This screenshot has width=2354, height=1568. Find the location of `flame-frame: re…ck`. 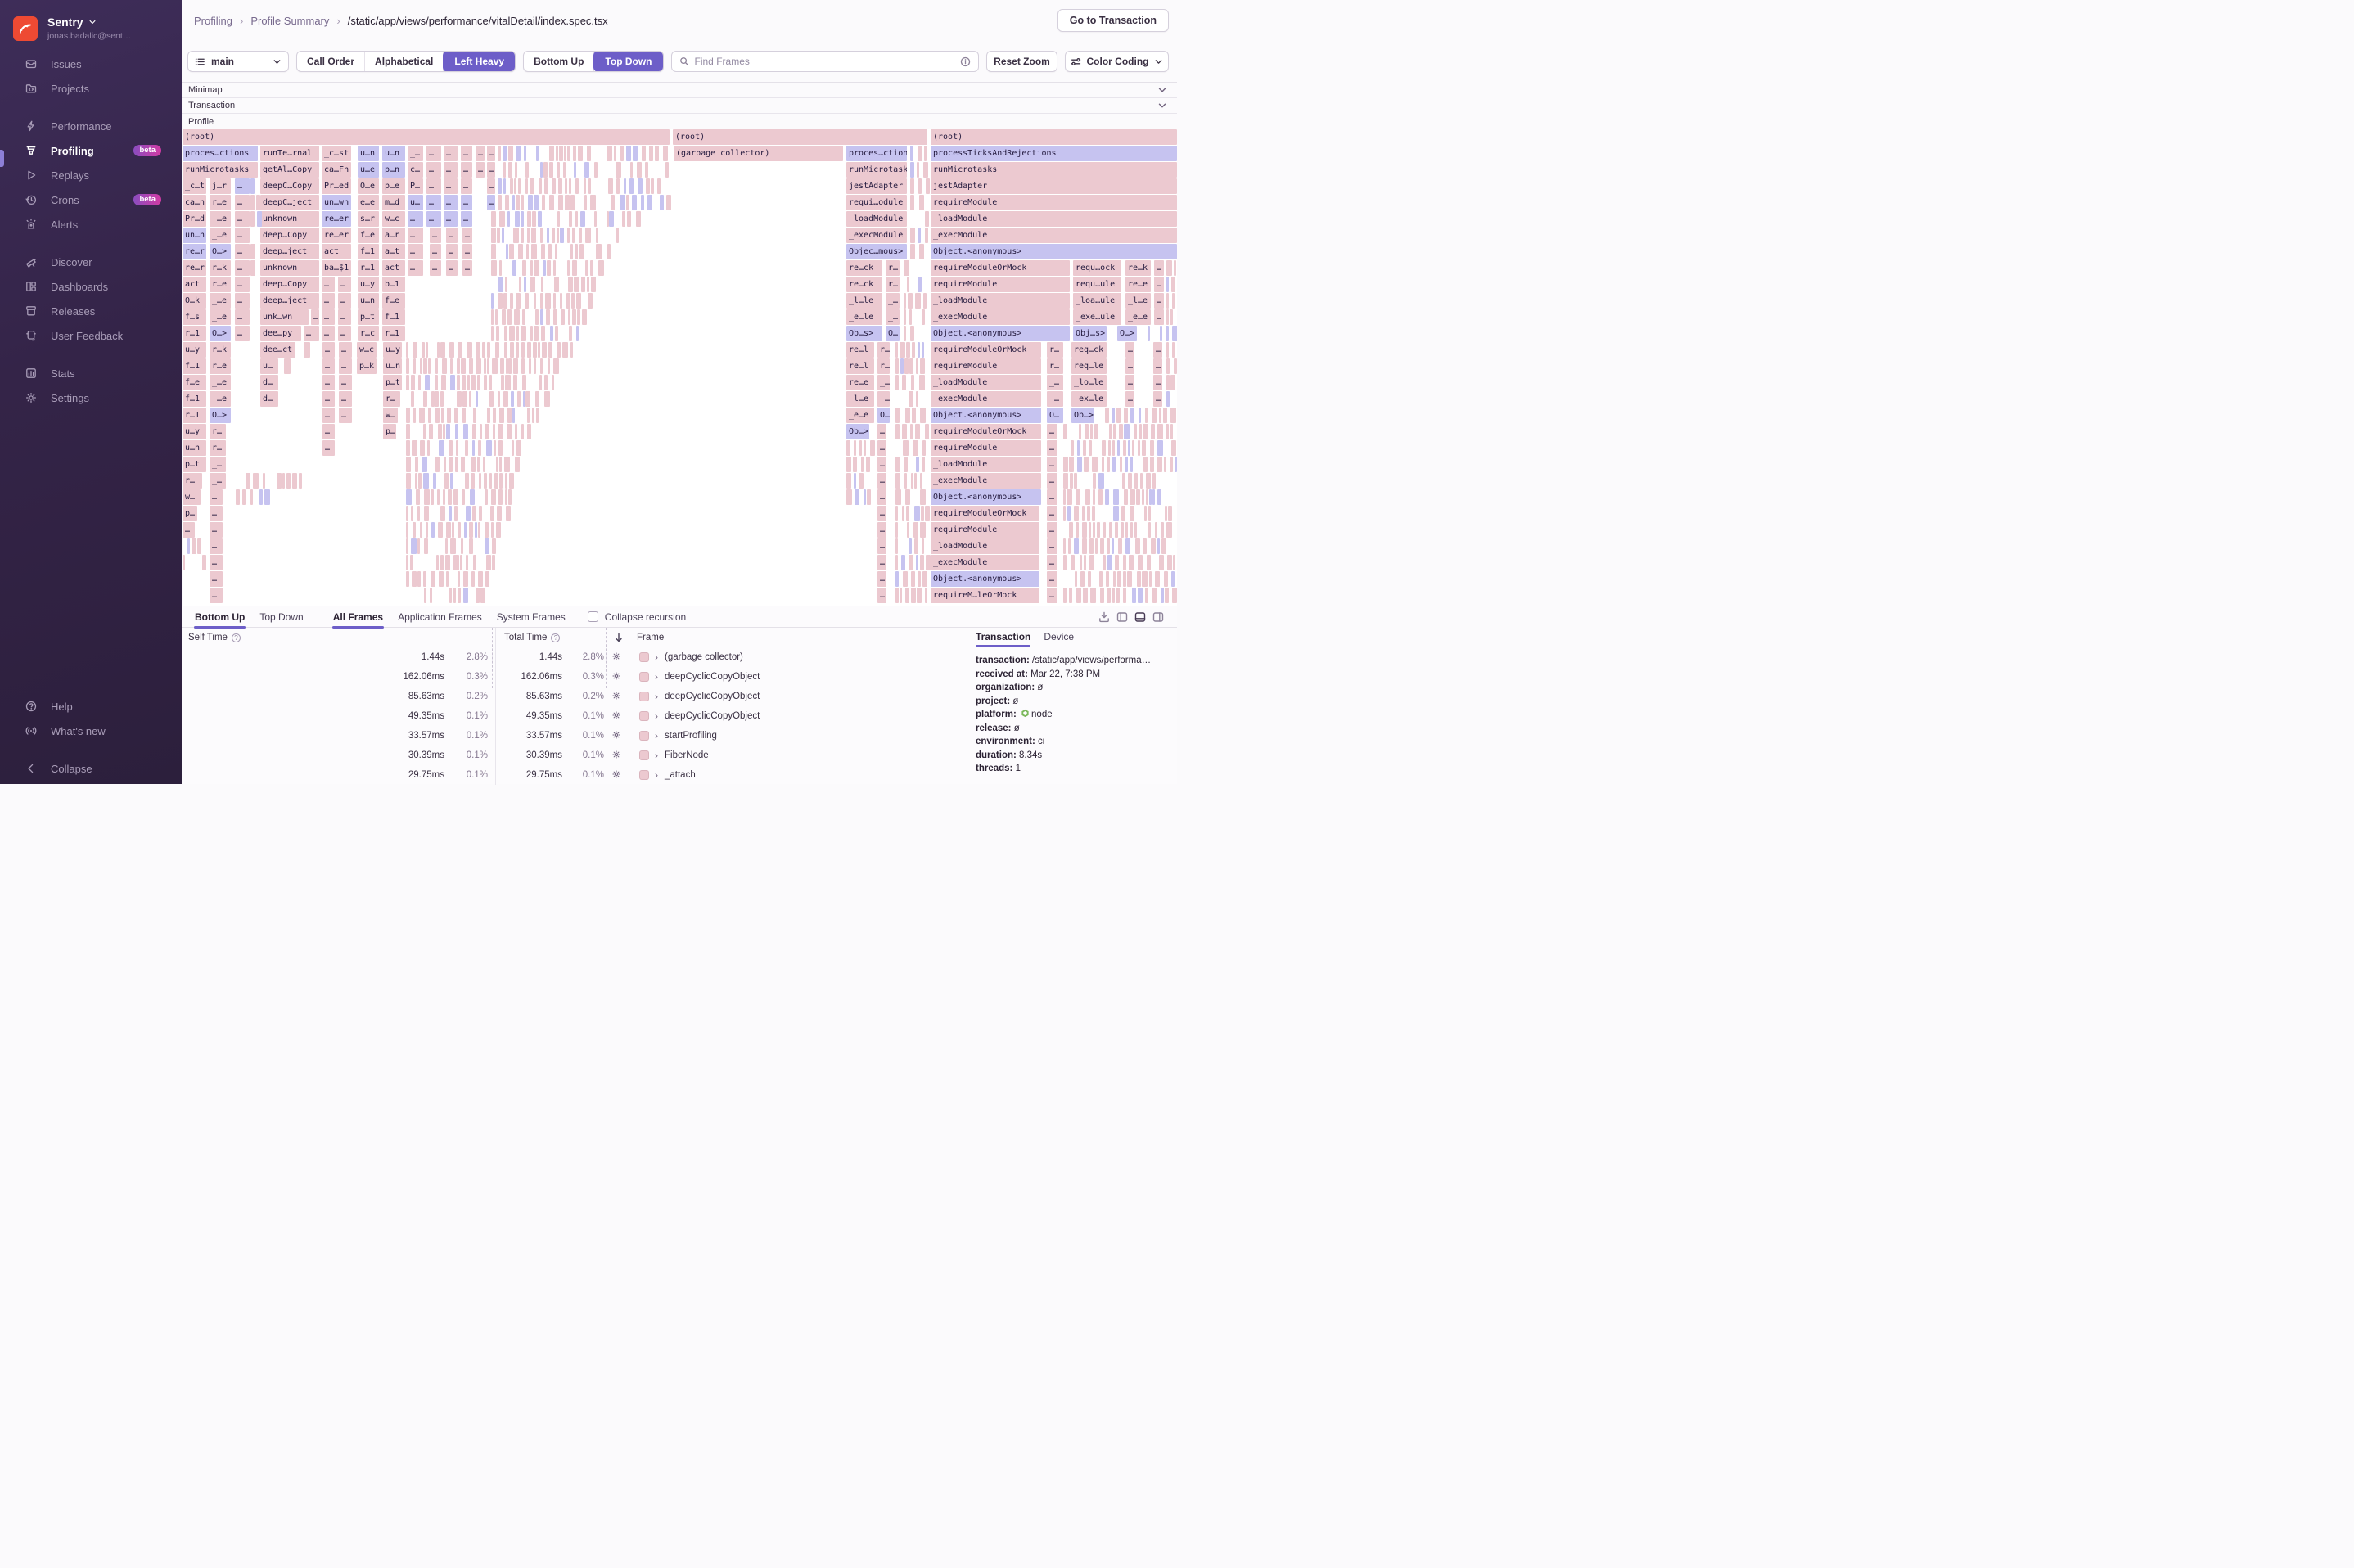

flame-frame: re…ck is located at coordinates (864, 284).